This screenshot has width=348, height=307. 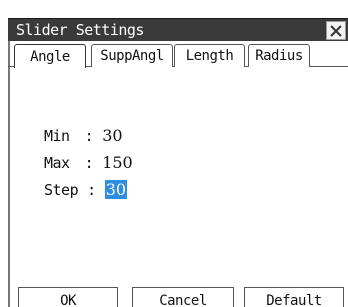 I want to click on max-value-field: 150, so click(x=117, y=162).